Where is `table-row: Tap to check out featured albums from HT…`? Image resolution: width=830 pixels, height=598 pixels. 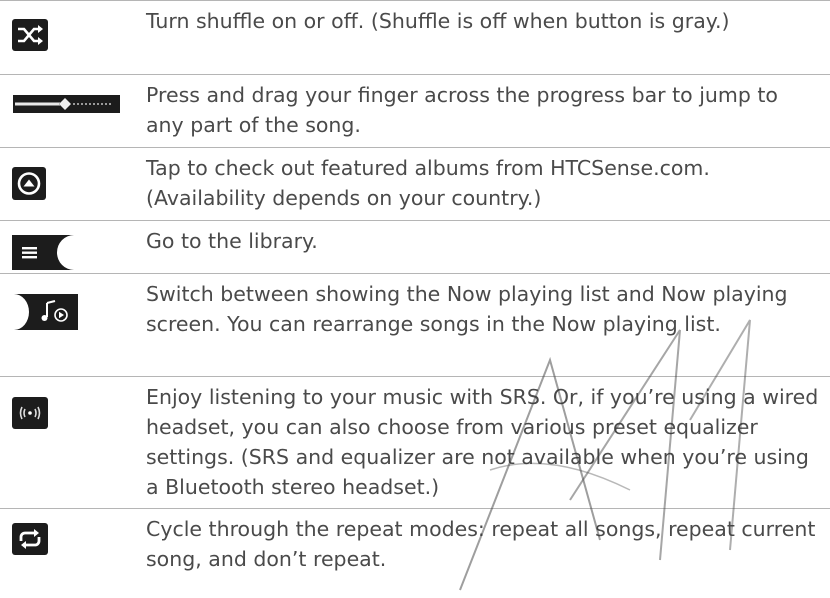
table-row: Tap to check out featured albums from HT… is located at coordinates (415, 183).